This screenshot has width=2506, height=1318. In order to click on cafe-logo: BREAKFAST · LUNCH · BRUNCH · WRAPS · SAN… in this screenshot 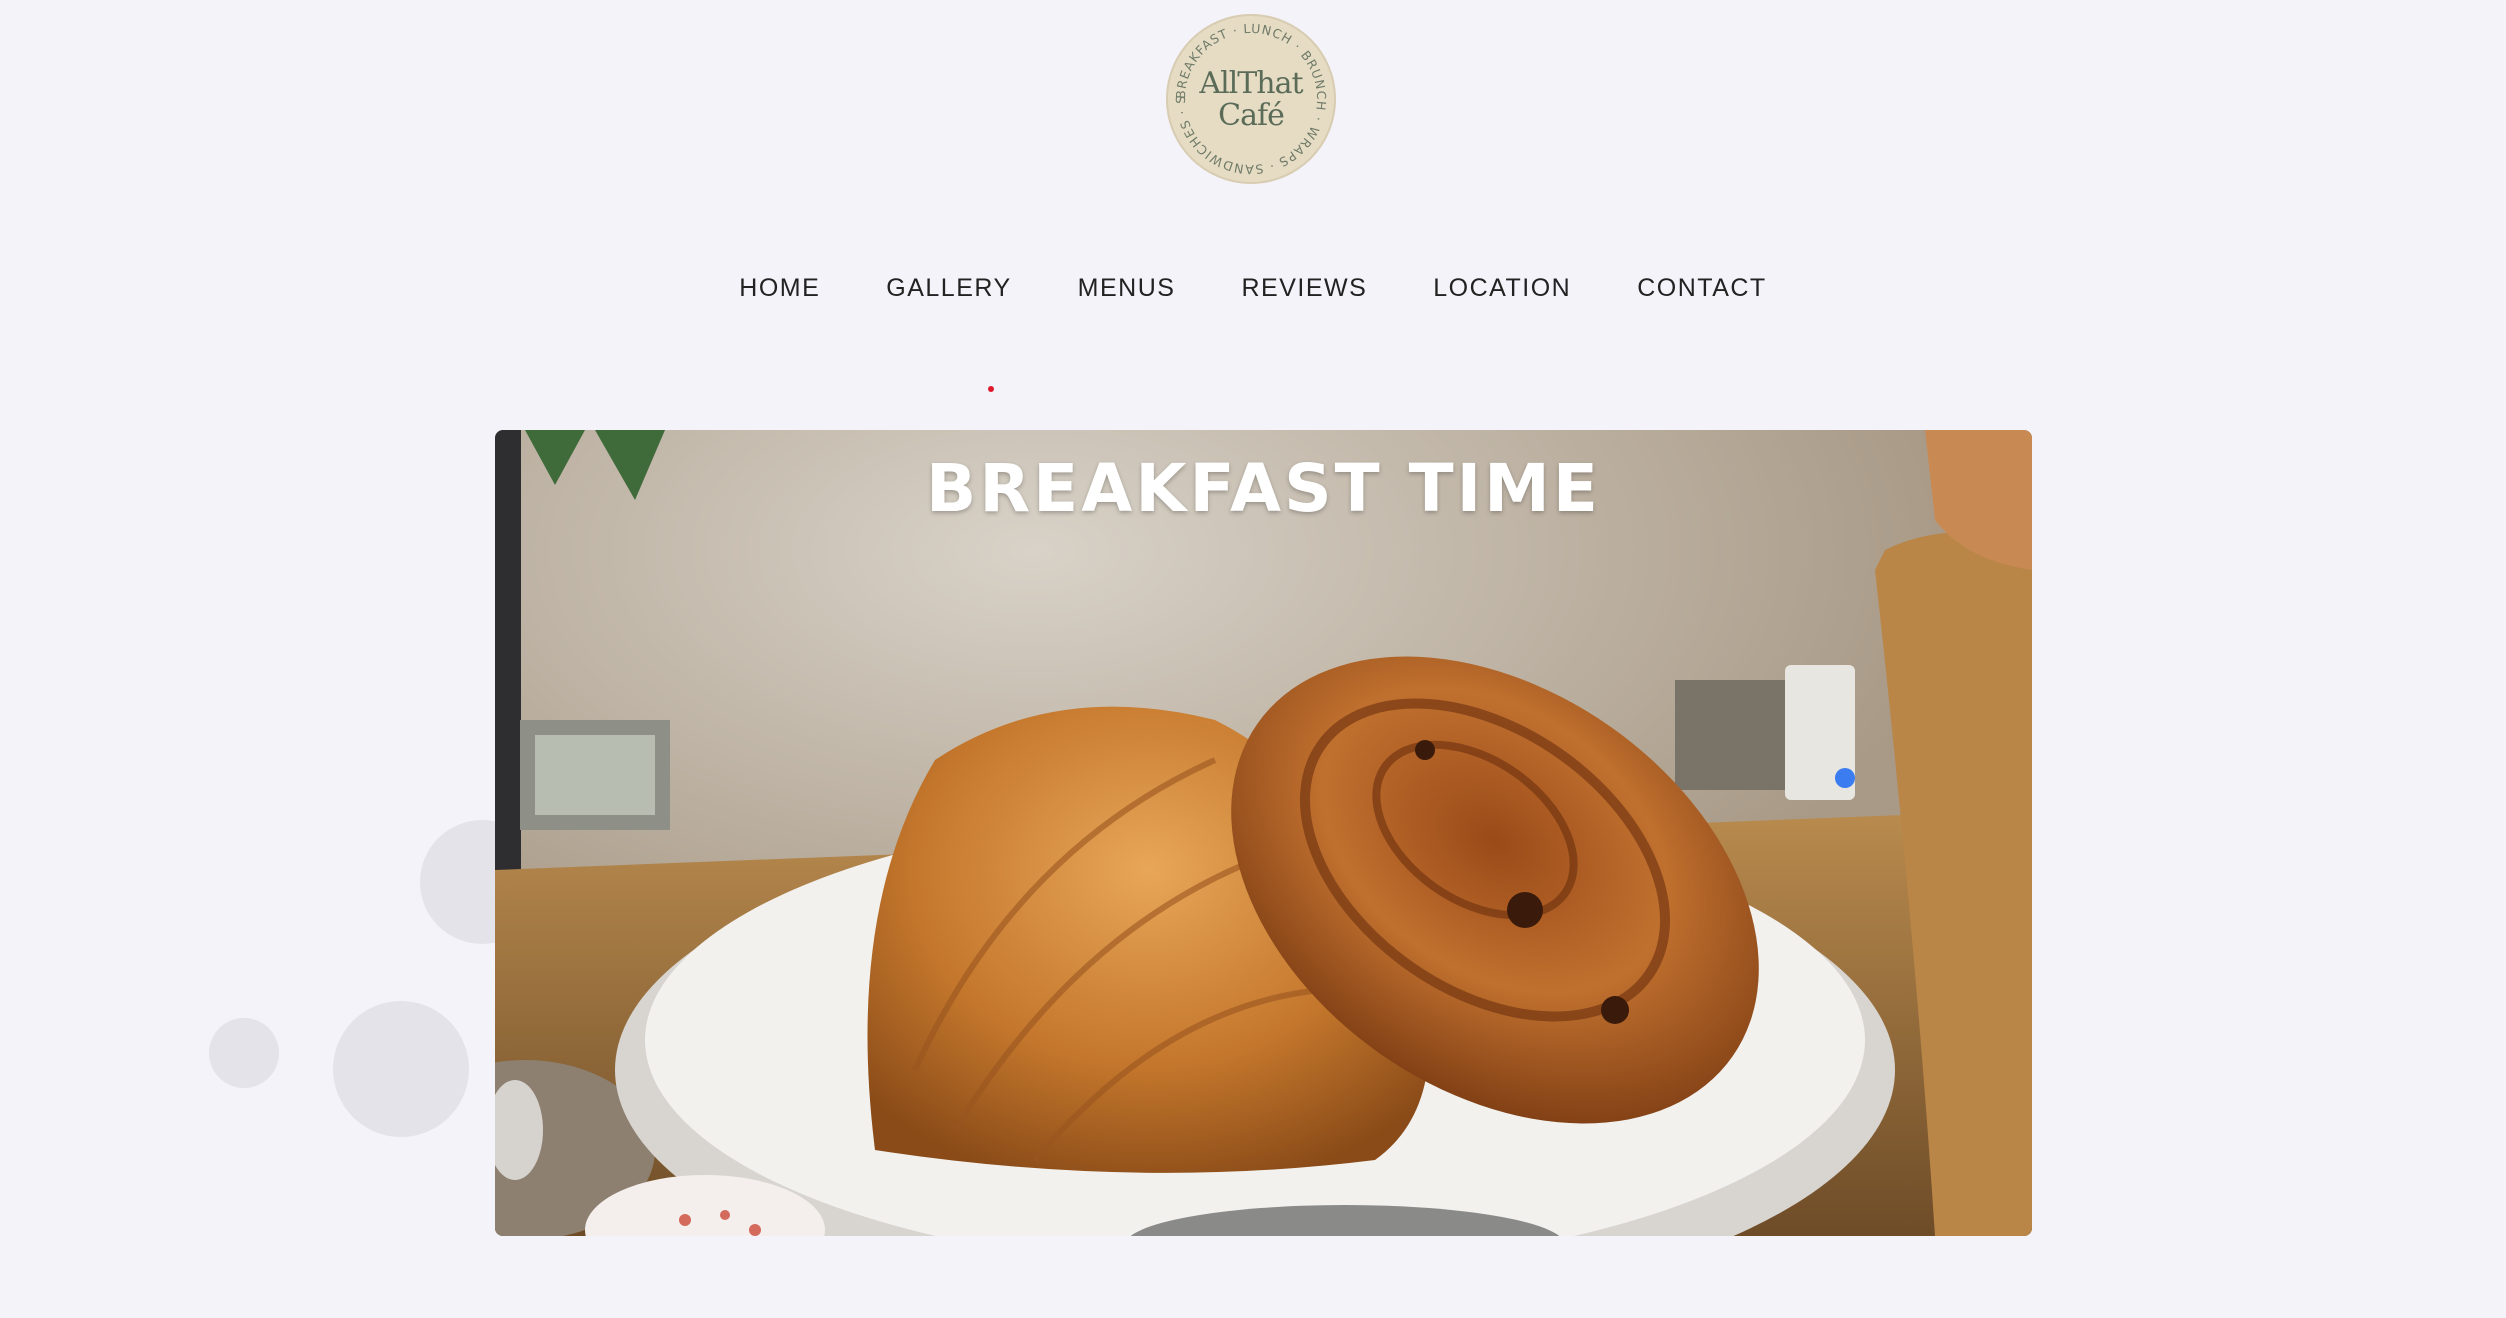, I will do `click(1251, 99)`.